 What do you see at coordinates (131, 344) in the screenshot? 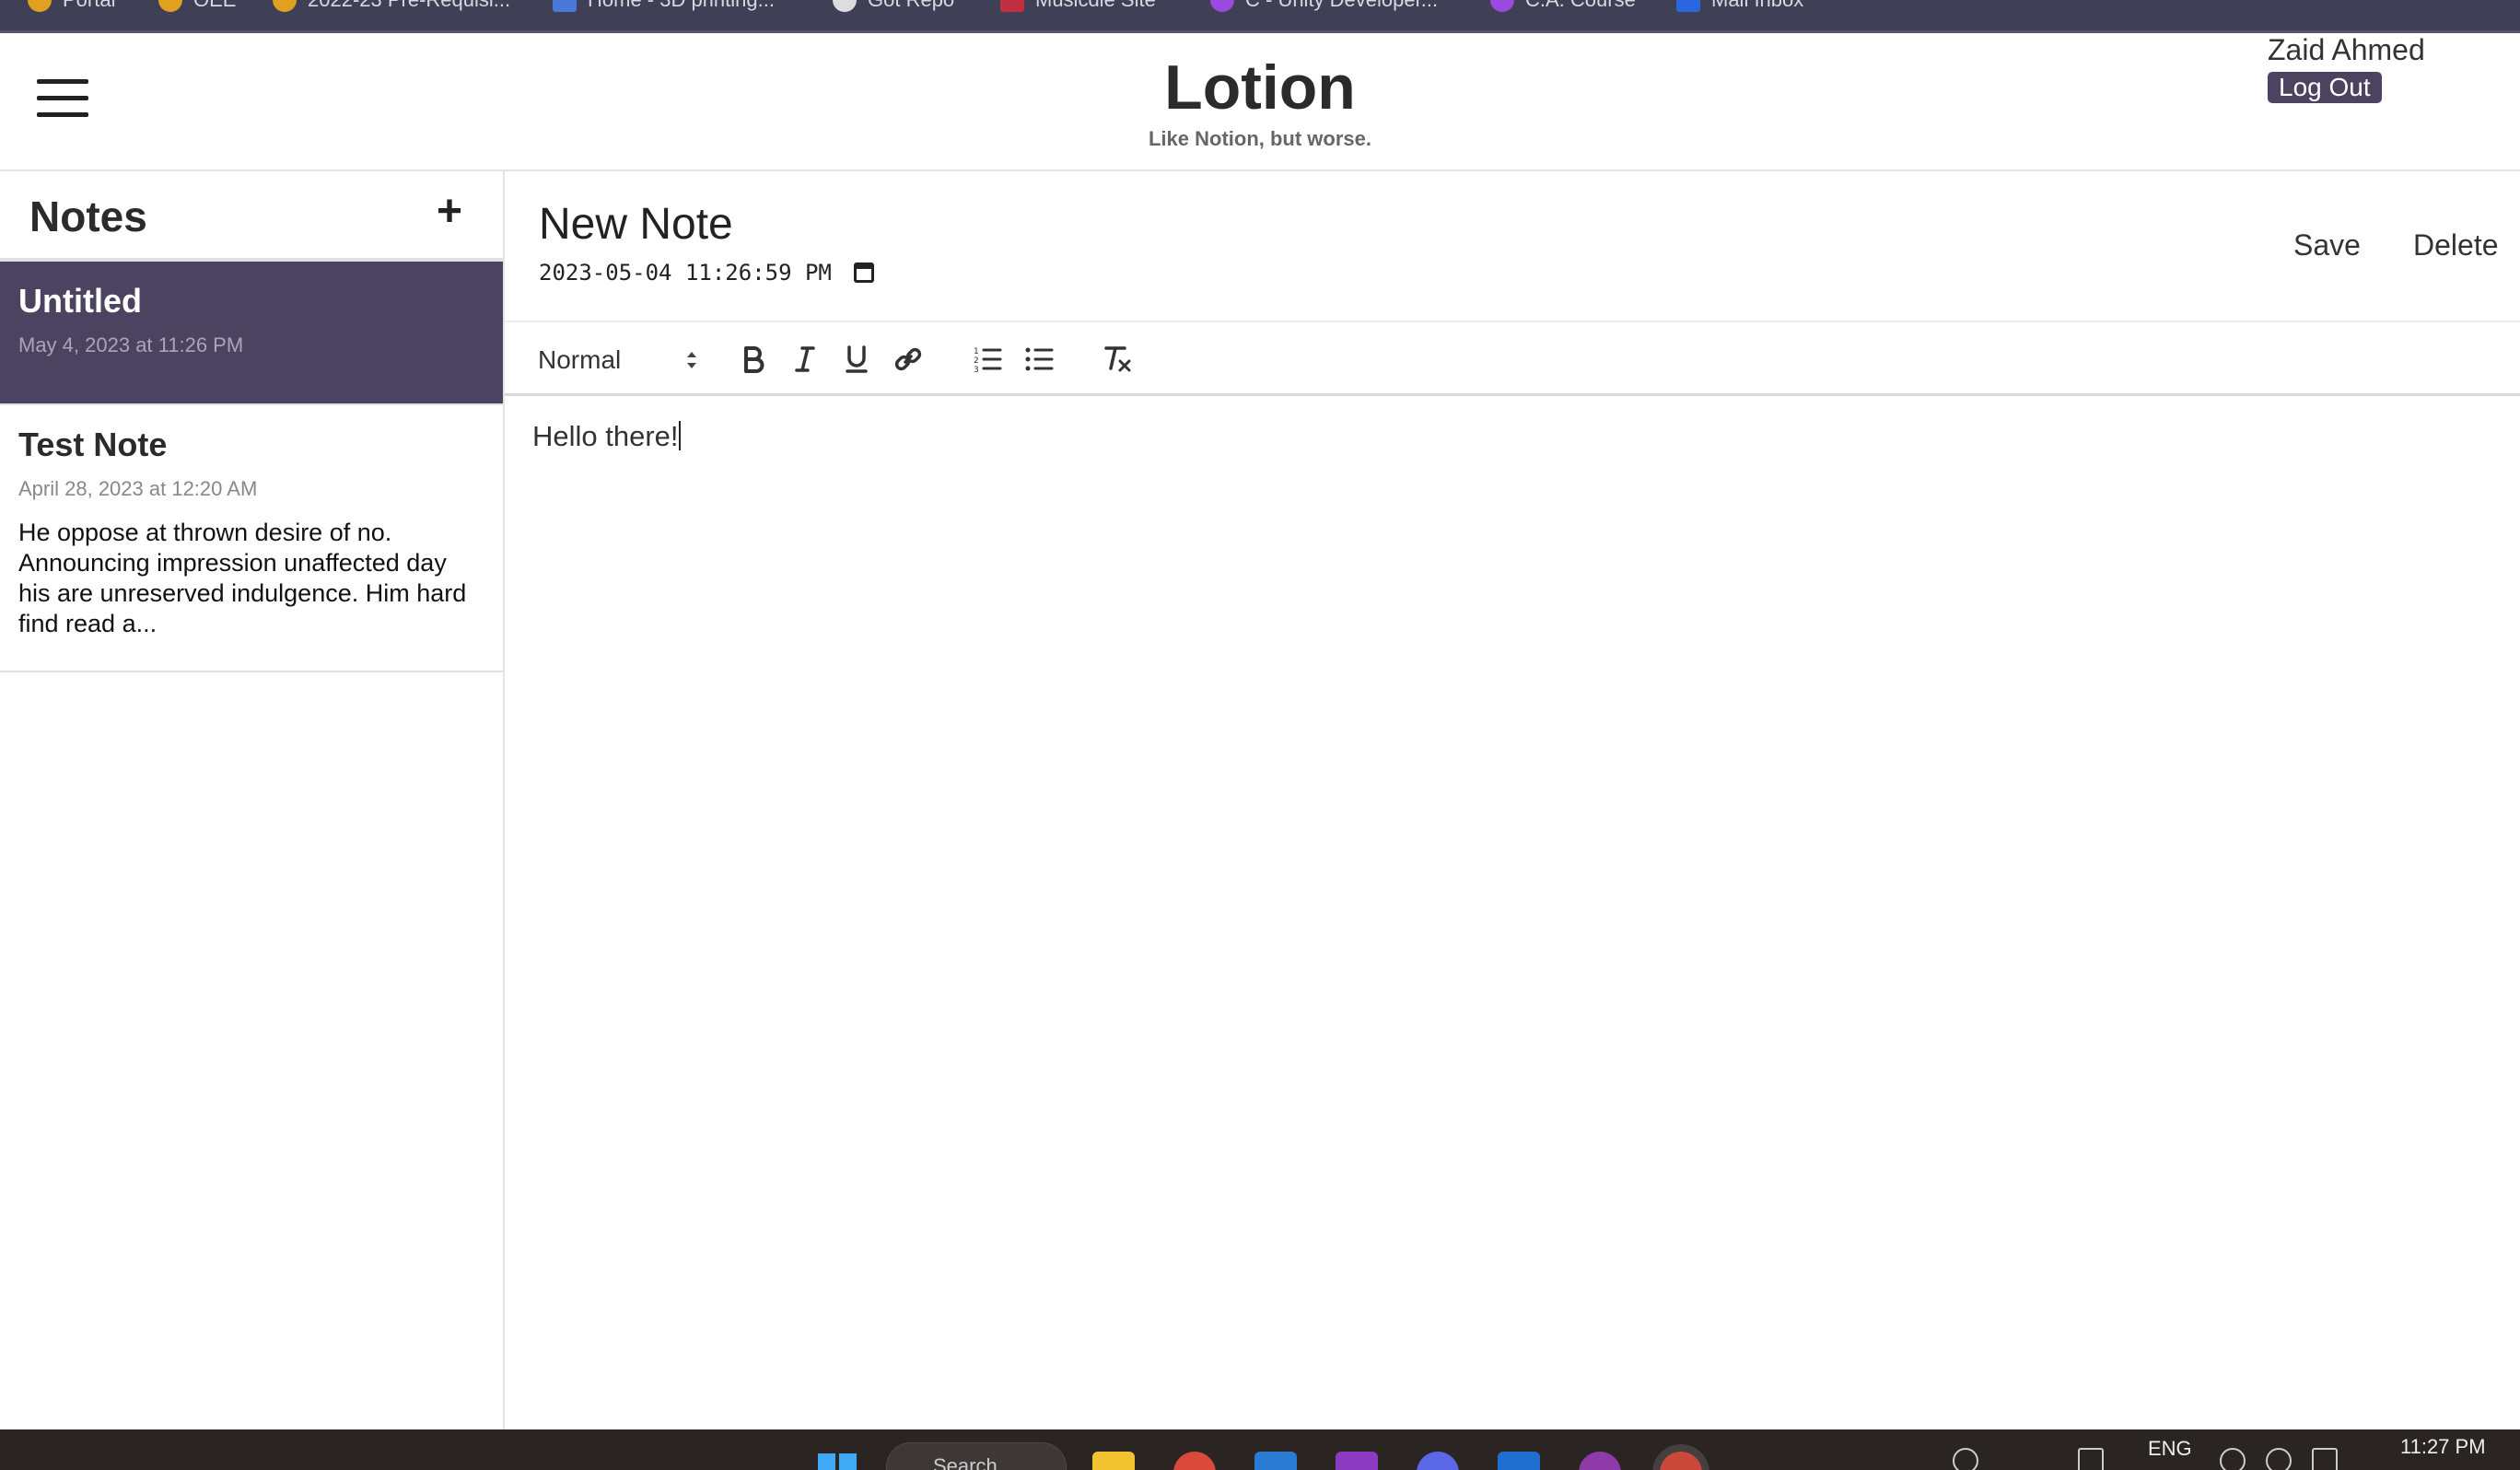
I see `note-item-date: May 4, 2023 at 11:26 PM` at bounding box center [131, 344].